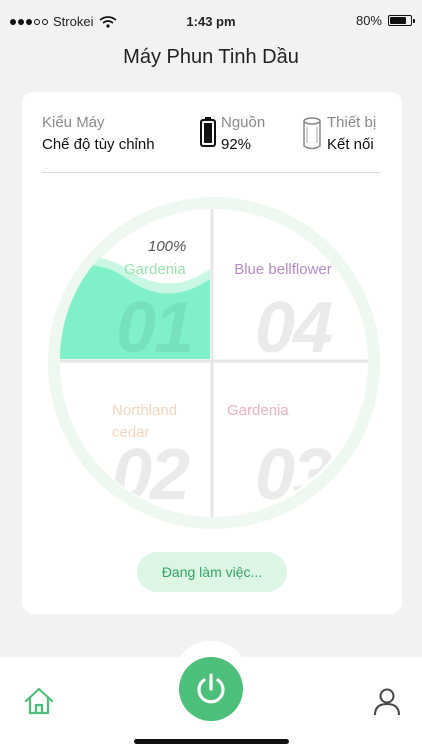  What do you see at coordinates (294, 474) in the screenshot?
I see `slot-number: 03` at bounding box center [294, 474].